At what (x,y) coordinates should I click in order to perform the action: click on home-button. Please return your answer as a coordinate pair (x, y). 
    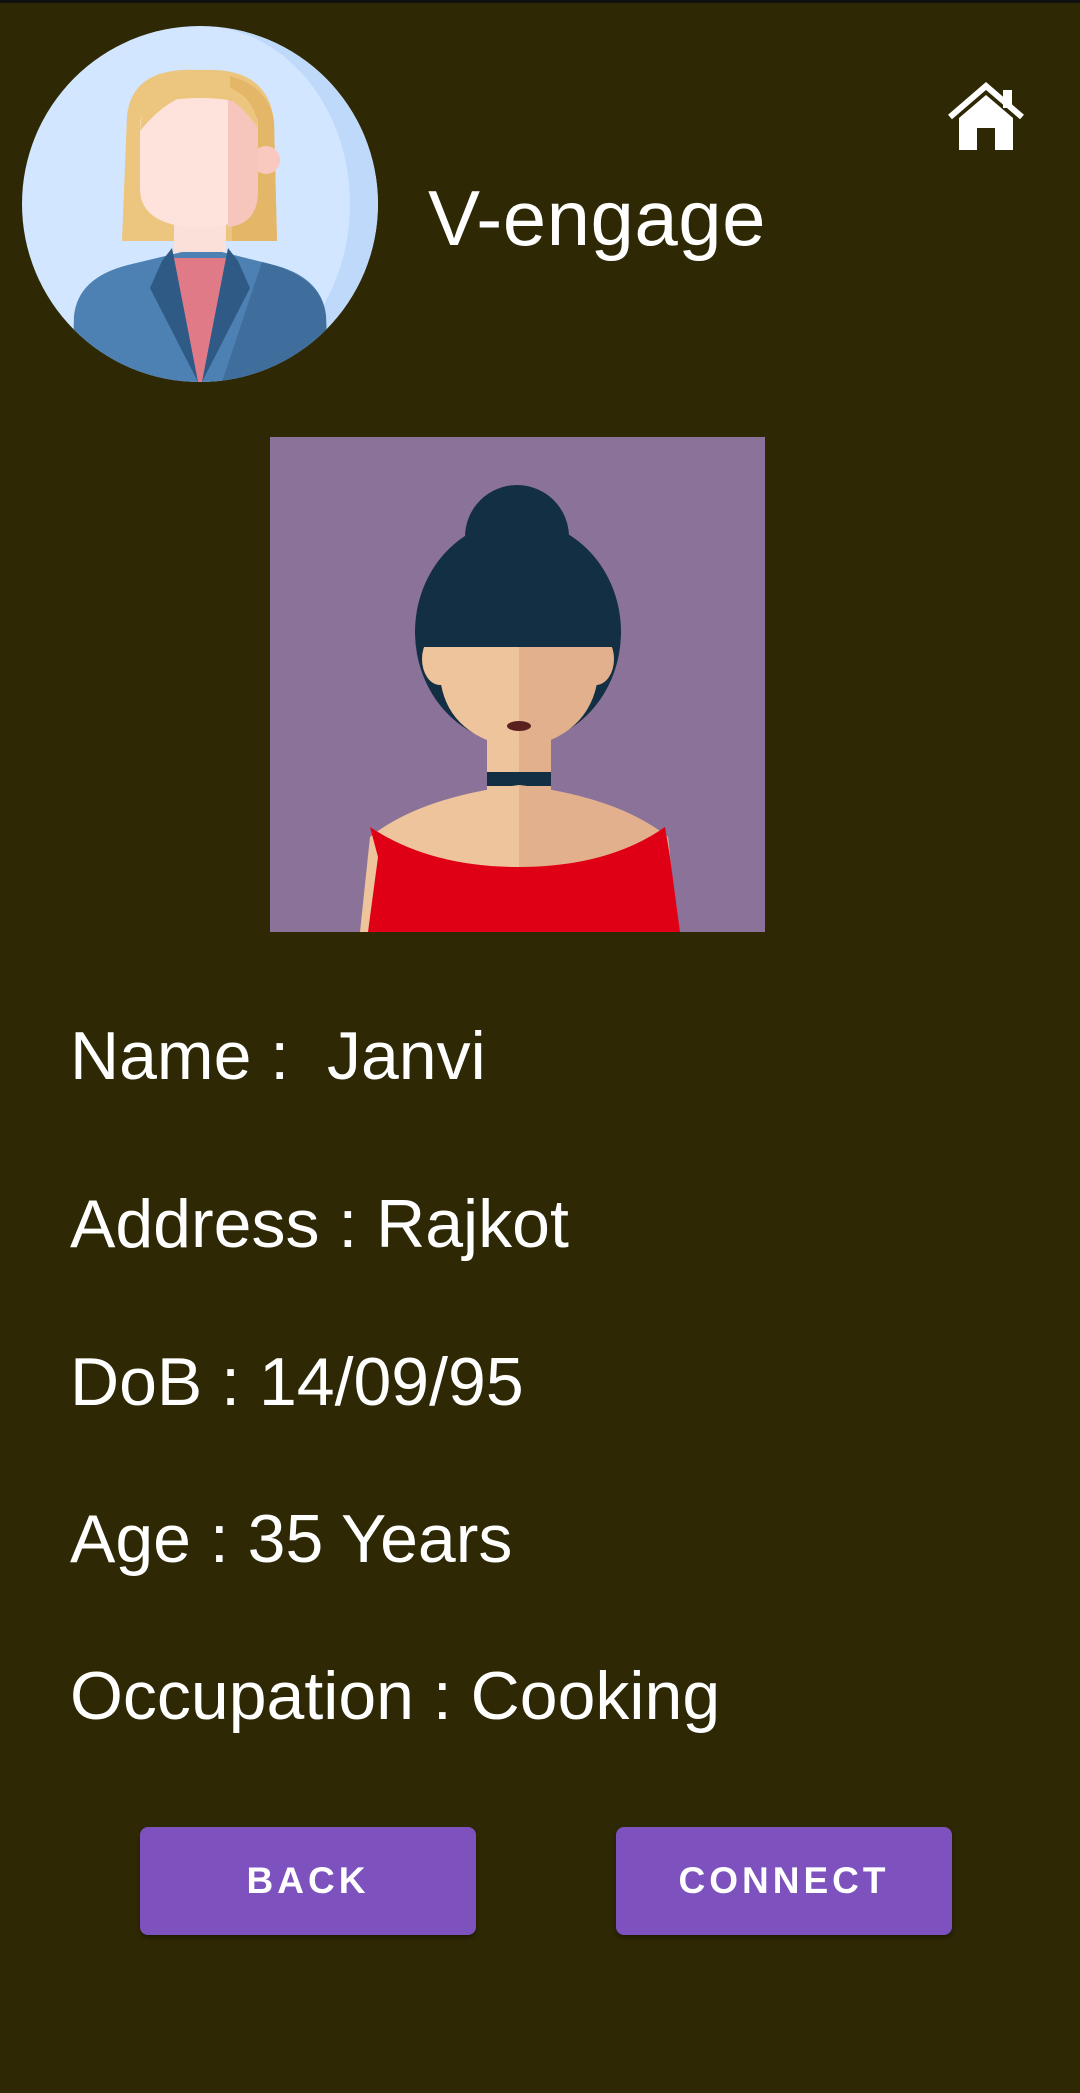
    Looking at the image, I should click on (986, 118).